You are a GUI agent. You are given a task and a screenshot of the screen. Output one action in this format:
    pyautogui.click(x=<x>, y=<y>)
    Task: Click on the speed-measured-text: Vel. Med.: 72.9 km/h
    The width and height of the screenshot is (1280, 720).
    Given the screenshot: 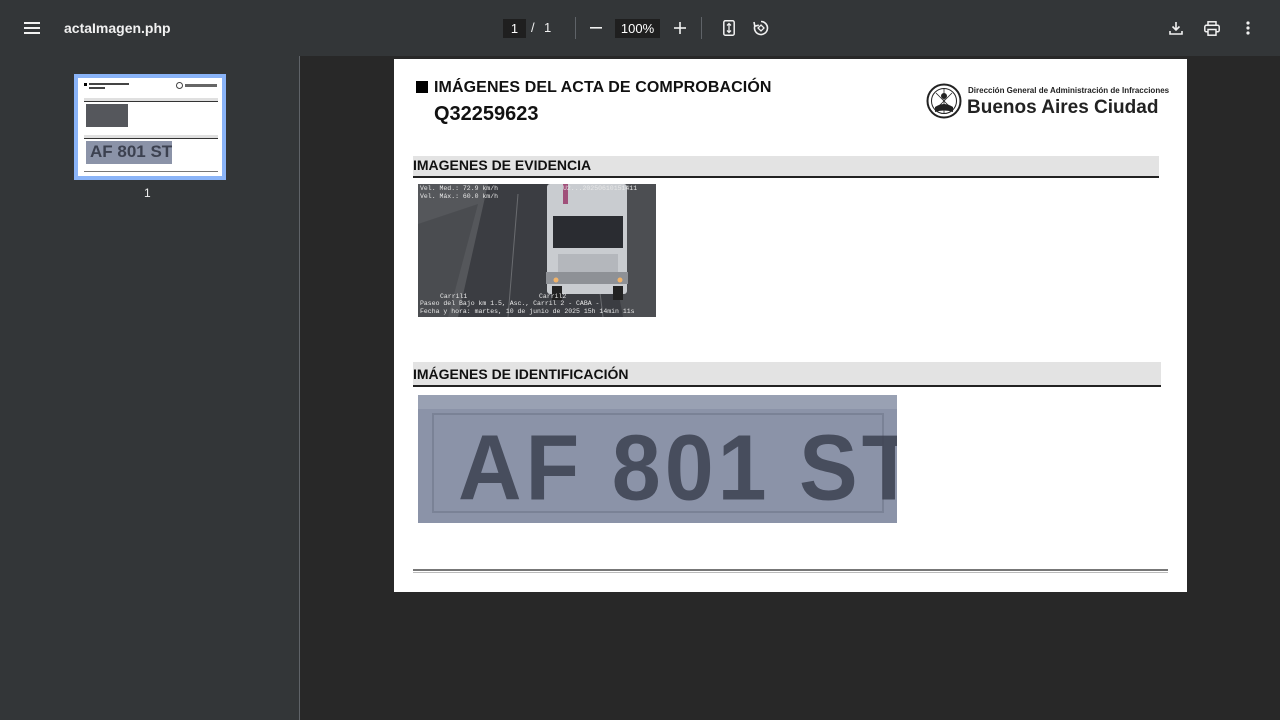 What is the action you would take?
    pyautogui.click(x=459, y=188)
    